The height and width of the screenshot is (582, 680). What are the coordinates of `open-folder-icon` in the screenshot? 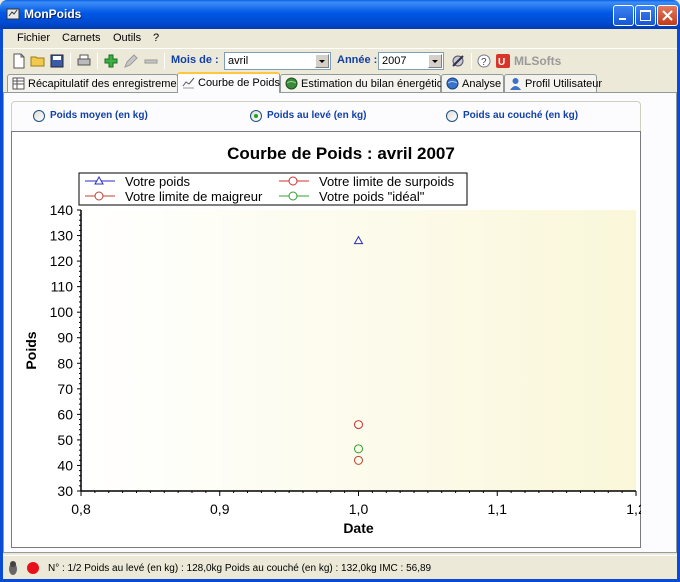 It's located at (38, 61).